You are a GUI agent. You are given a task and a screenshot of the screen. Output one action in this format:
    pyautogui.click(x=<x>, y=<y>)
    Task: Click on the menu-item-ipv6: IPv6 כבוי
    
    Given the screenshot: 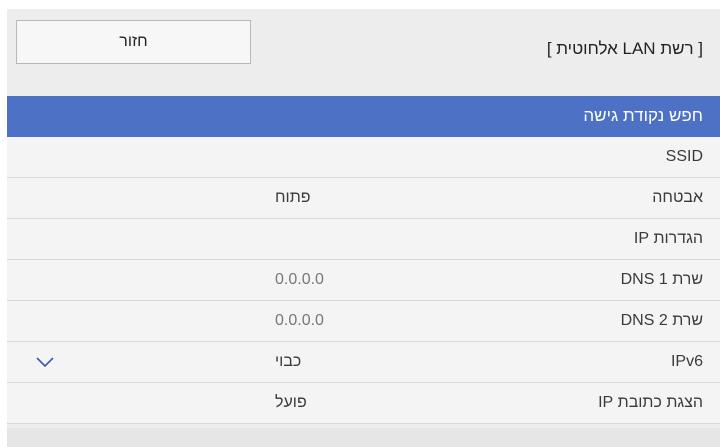 What is the action you would take?
    pyautogui.click(x=363, y=362)
    